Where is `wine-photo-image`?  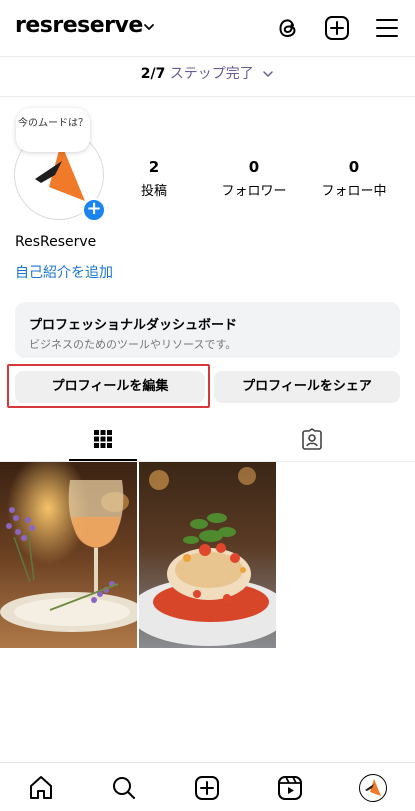 wine-photo-image is located at coordinates (68, 555).